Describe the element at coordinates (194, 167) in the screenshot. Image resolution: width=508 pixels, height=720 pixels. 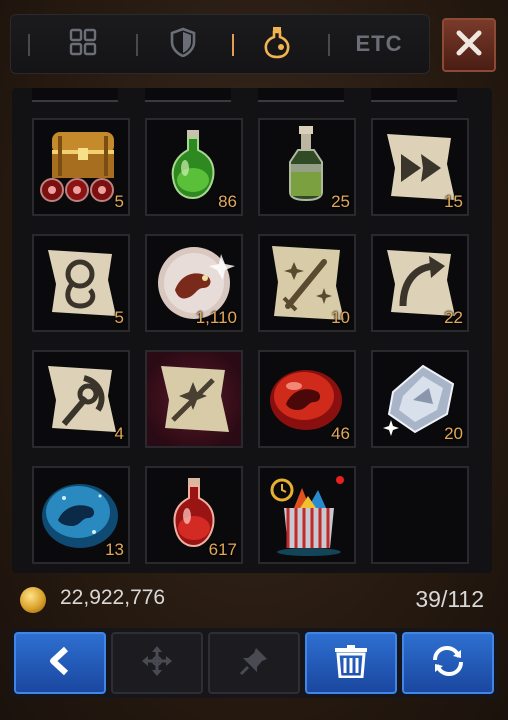
I see `inventory-slot: 86` at that location.